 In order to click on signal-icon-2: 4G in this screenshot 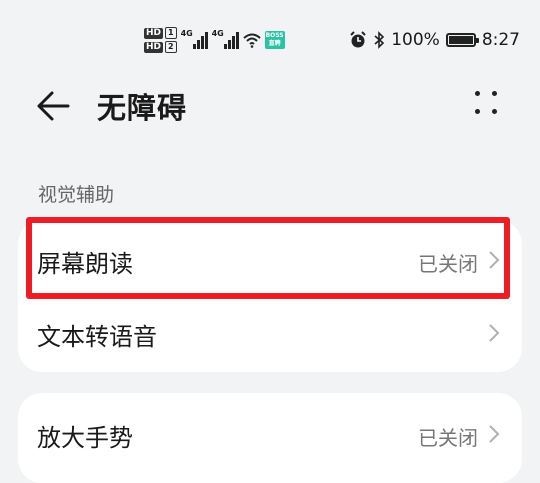, I will do `click(225, 39)`.